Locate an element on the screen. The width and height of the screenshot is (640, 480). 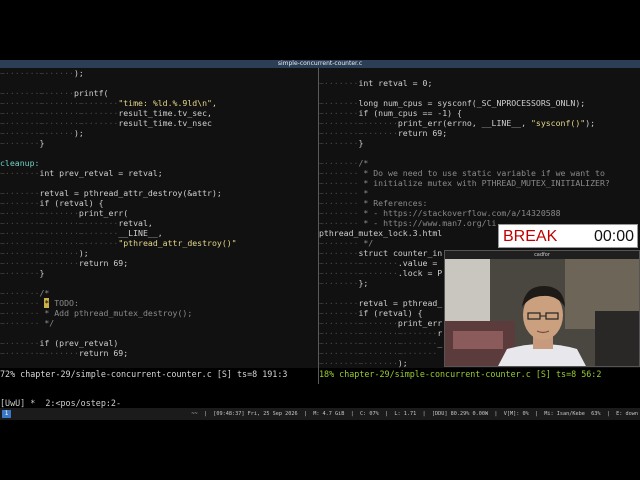
code-line: ~······· * TODO: is located at coordinates (159, 303).